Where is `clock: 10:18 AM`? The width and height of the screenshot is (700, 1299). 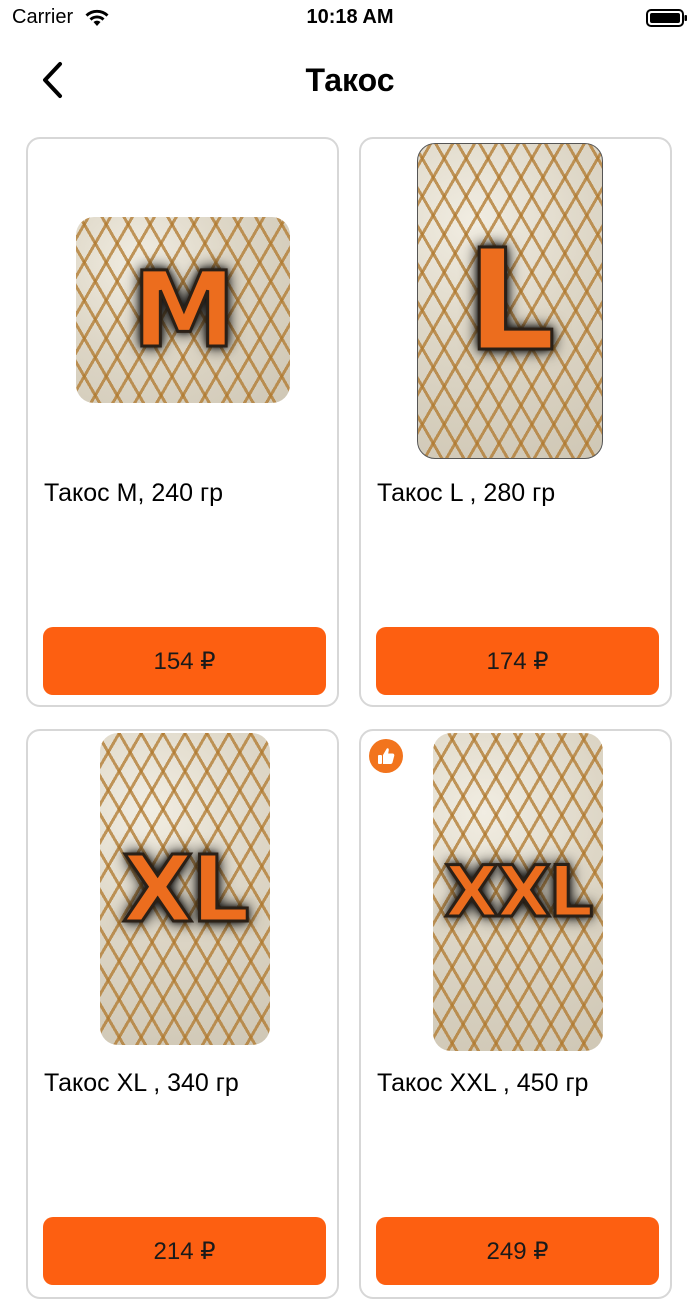
clock: 10:18 AM is located at coordinates (350, 17).